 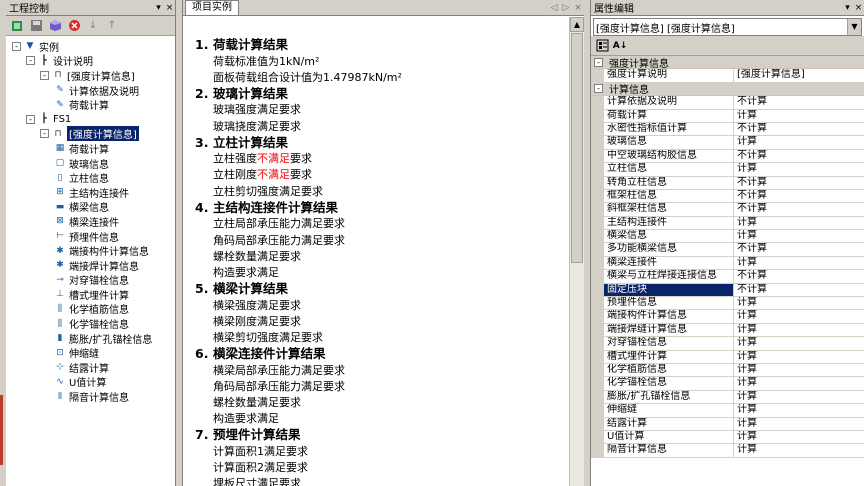 What do you see at coordinates (727, 223) in the screenshot?
I see `property-row: 主结构连接件 计算` at bounding box center [727, 223].